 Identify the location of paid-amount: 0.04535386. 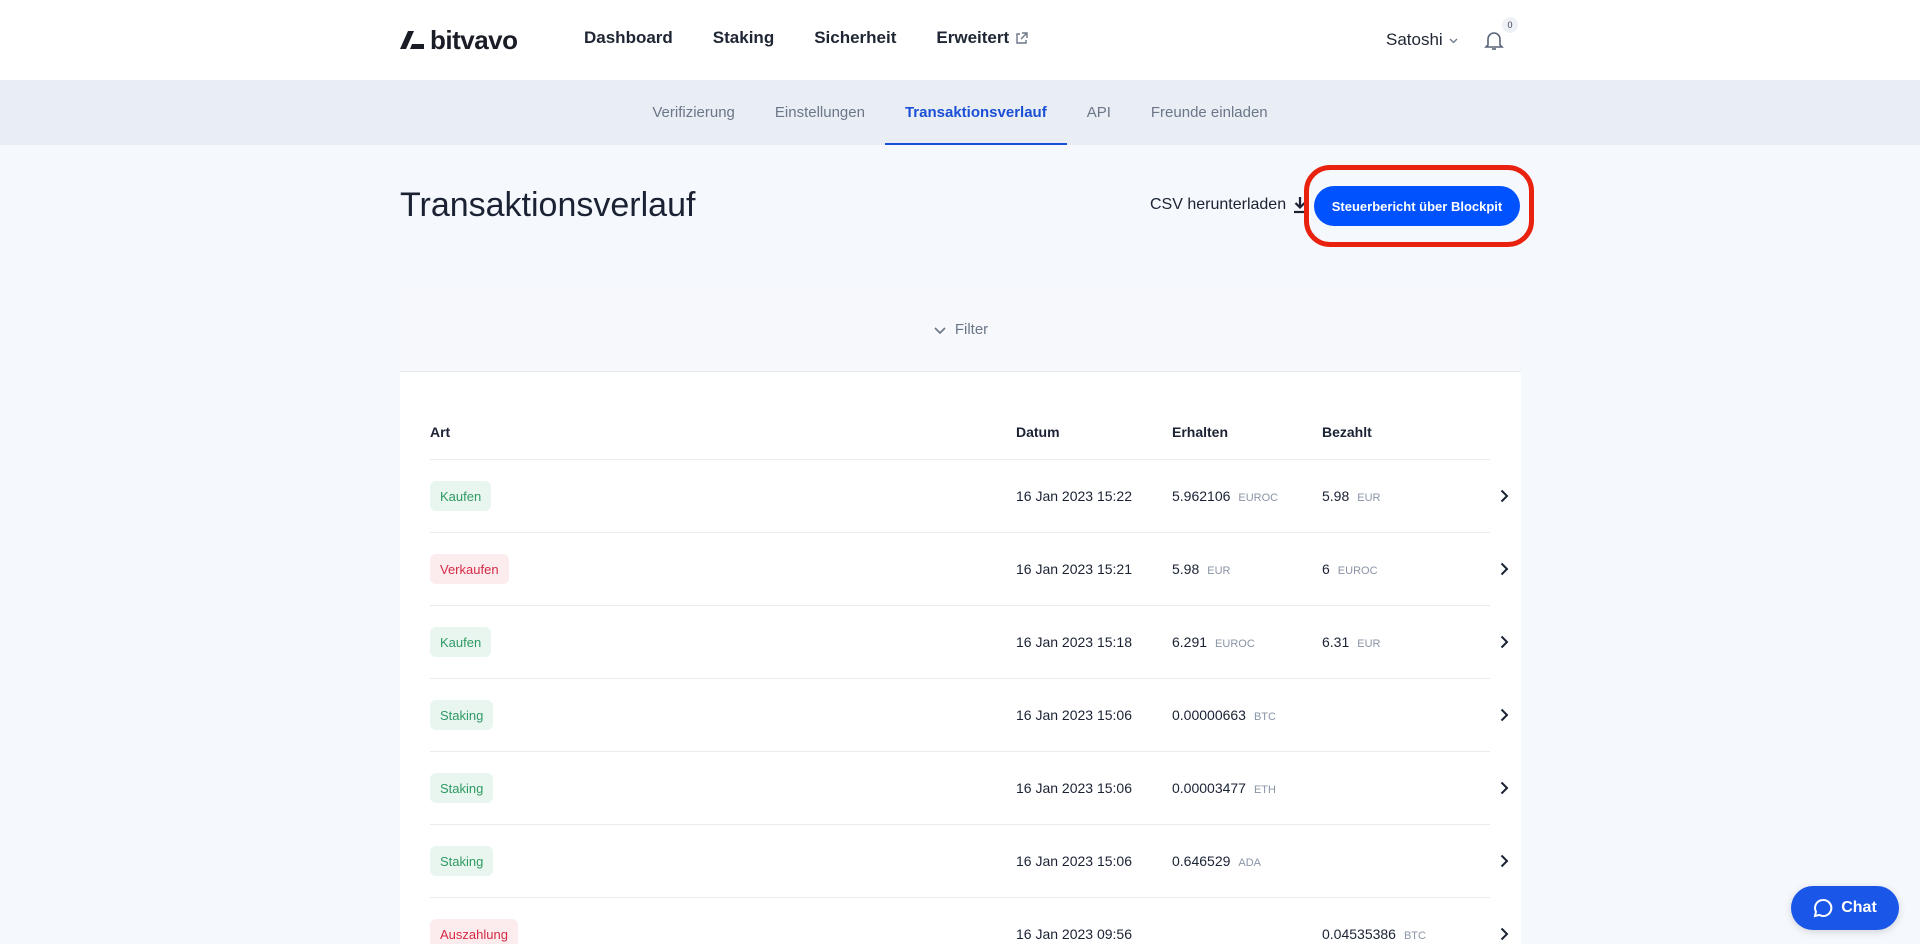
(1359, 934).